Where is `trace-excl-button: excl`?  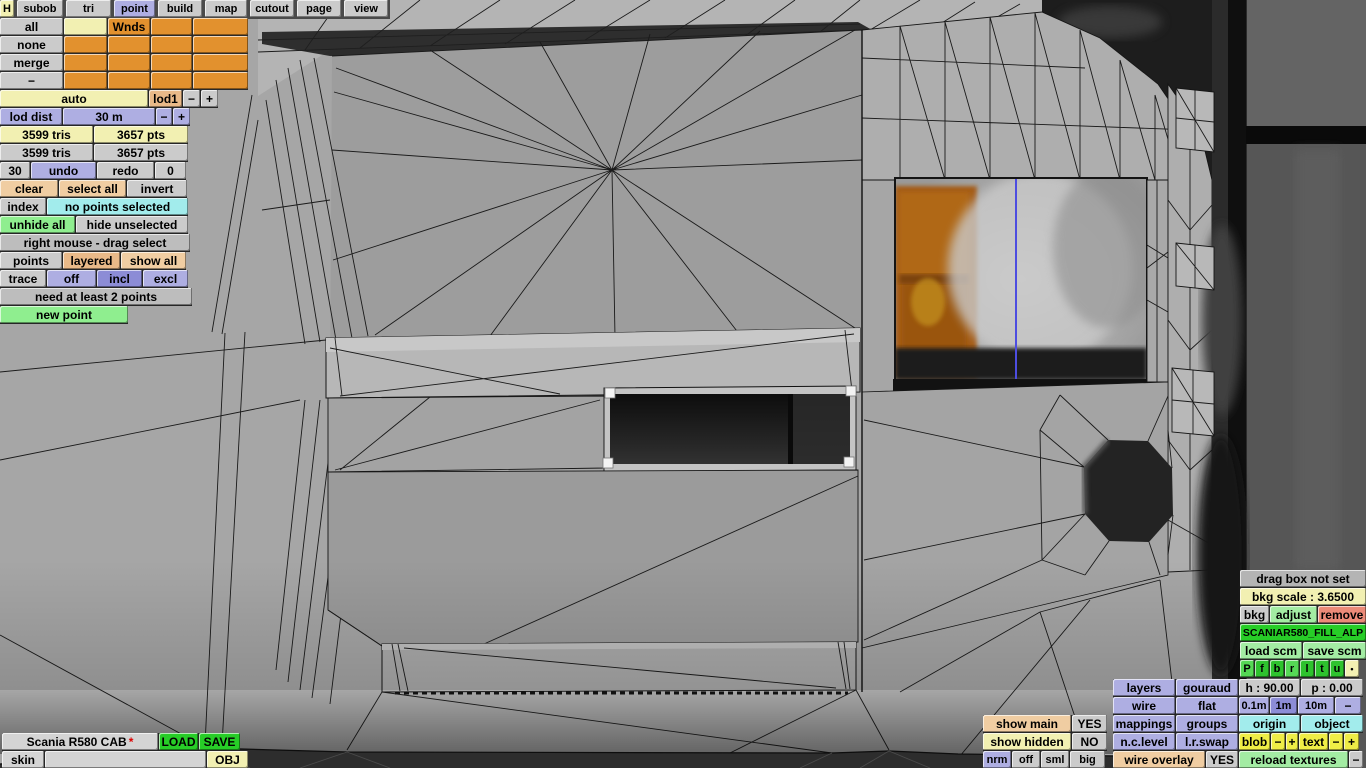 trace-excl-button: excl is located at coordinates (165, 278).